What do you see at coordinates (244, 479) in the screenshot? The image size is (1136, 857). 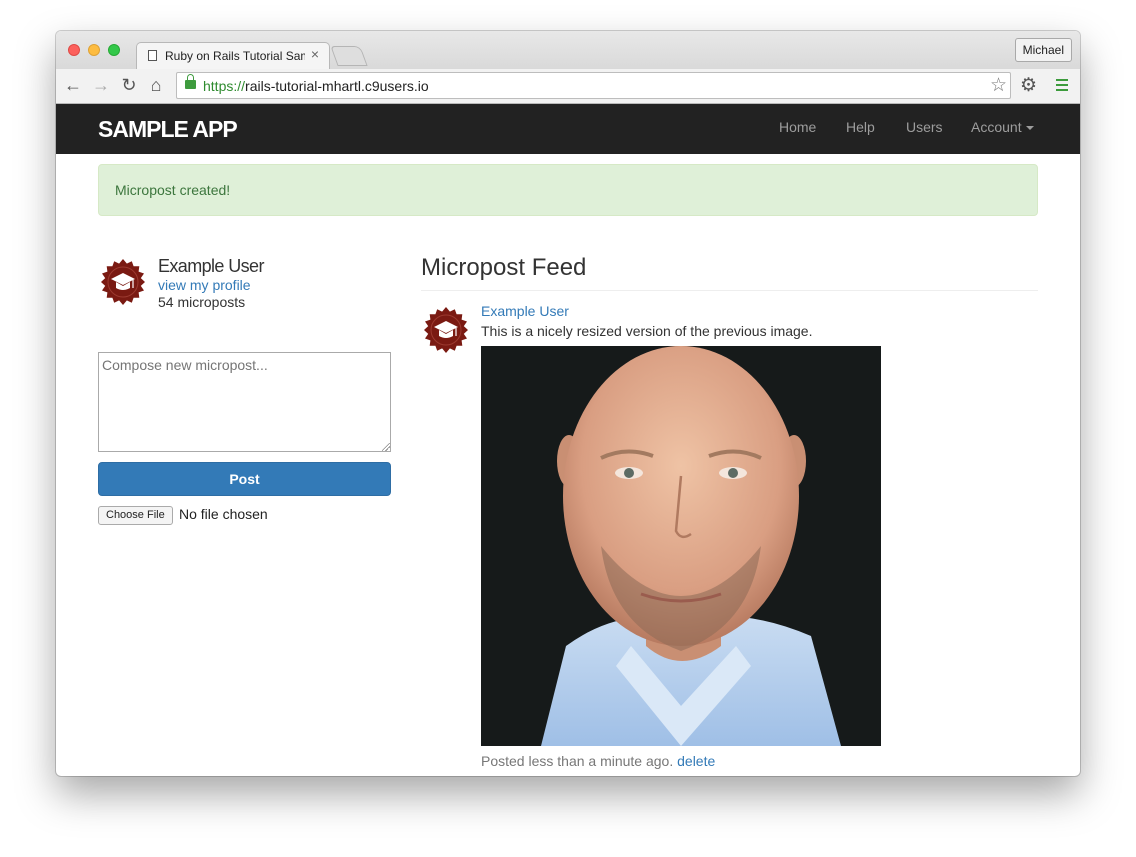 I see `post-button: Post` at bounding box center [244, 479].